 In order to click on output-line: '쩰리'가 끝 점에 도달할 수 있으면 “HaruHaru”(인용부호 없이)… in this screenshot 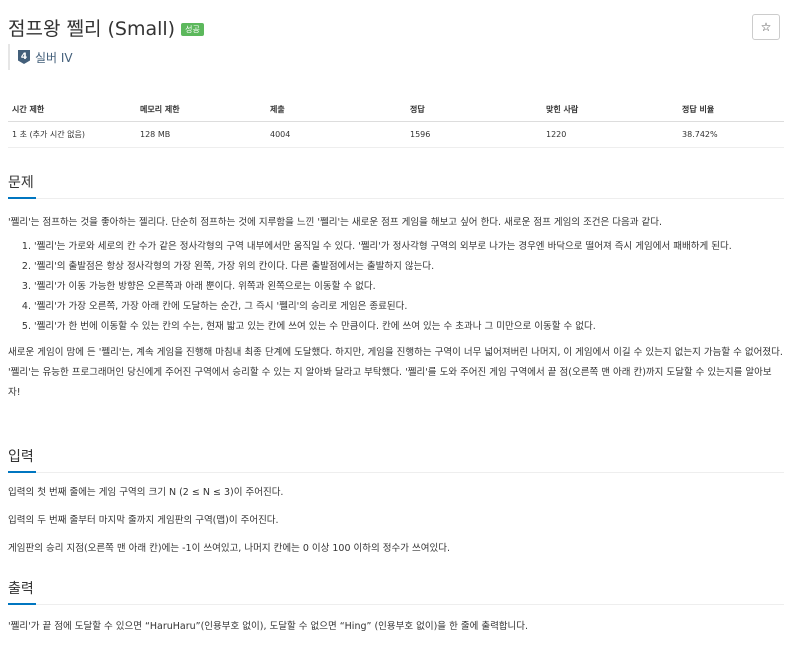, I will do `click(268, 626)`.